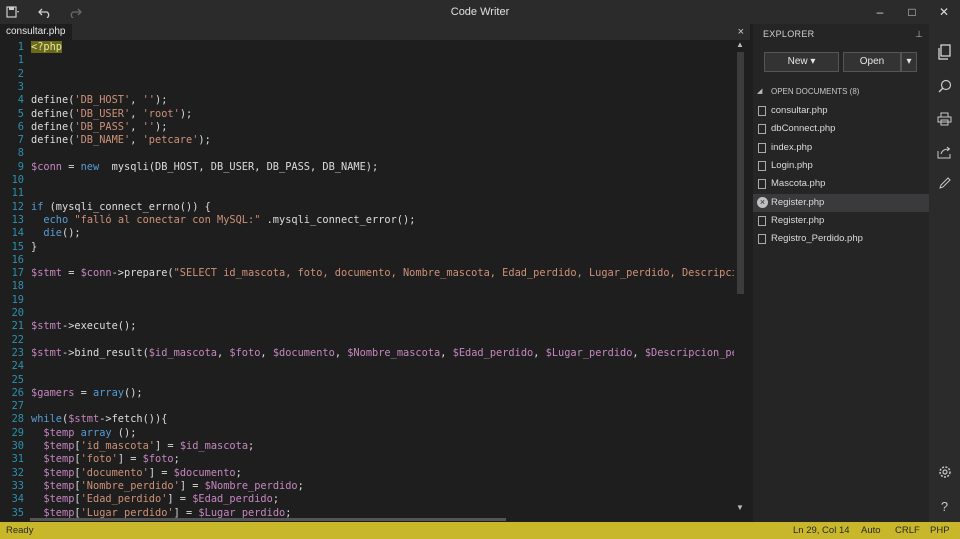 This screenshot has height=539, width=960. I want to click on code-text: if (mysqli_connect_errno()) {, so click(121, 207).